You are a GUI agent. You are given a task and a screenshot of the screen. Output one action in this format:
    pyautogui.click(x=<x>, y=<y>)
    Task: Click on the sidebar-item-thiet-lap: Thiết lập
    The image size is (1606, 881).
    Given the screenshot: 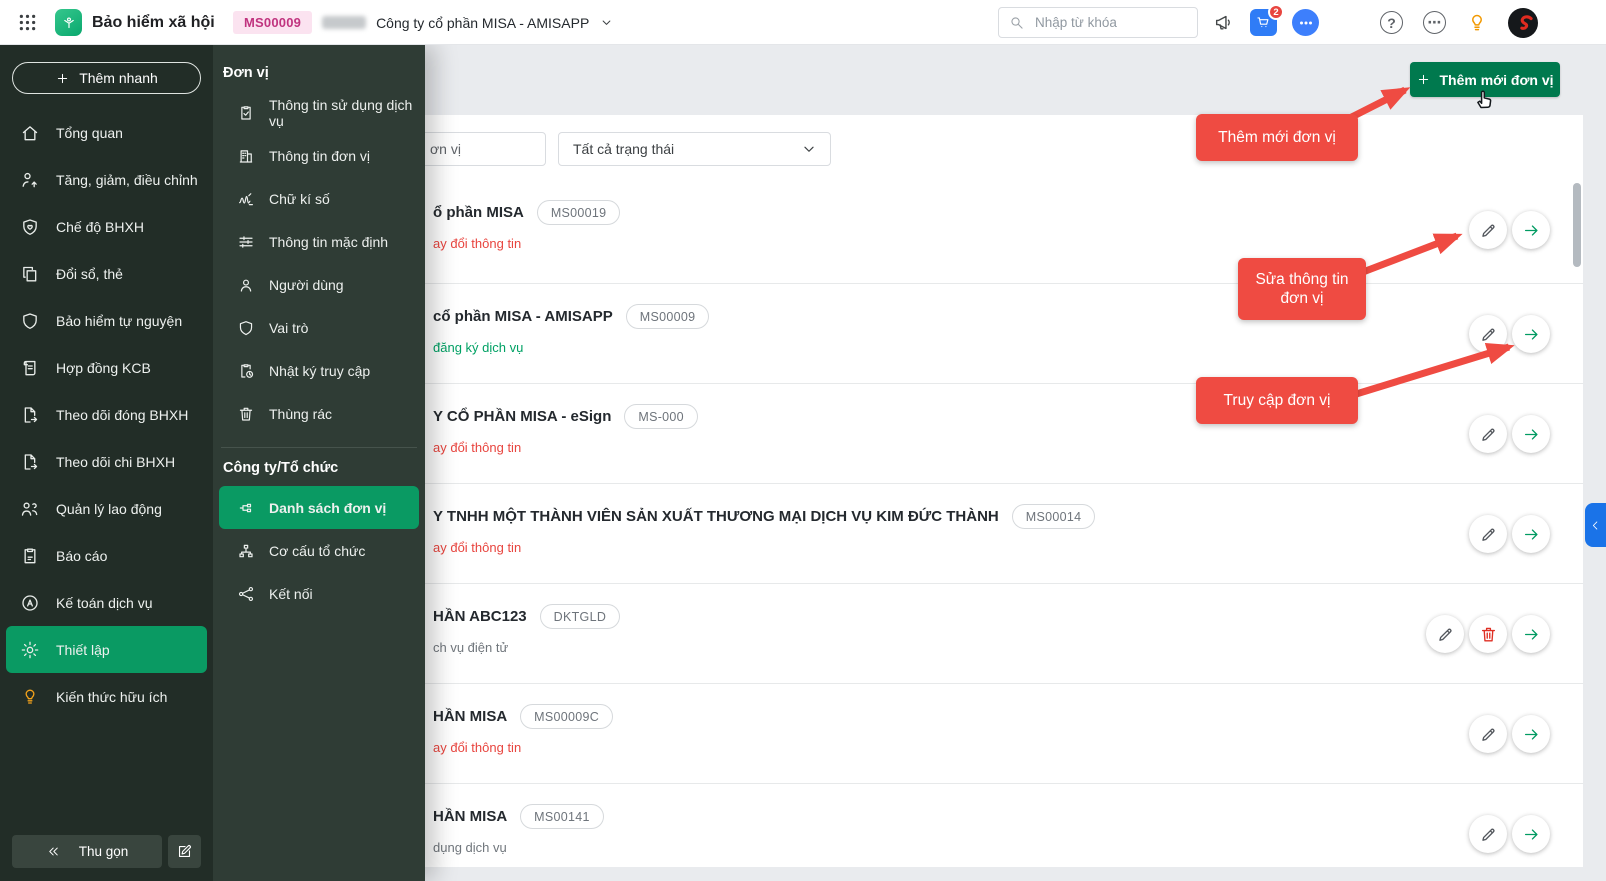 What is the action you would take?
    pyautogui.click(x=106, y=649)
    